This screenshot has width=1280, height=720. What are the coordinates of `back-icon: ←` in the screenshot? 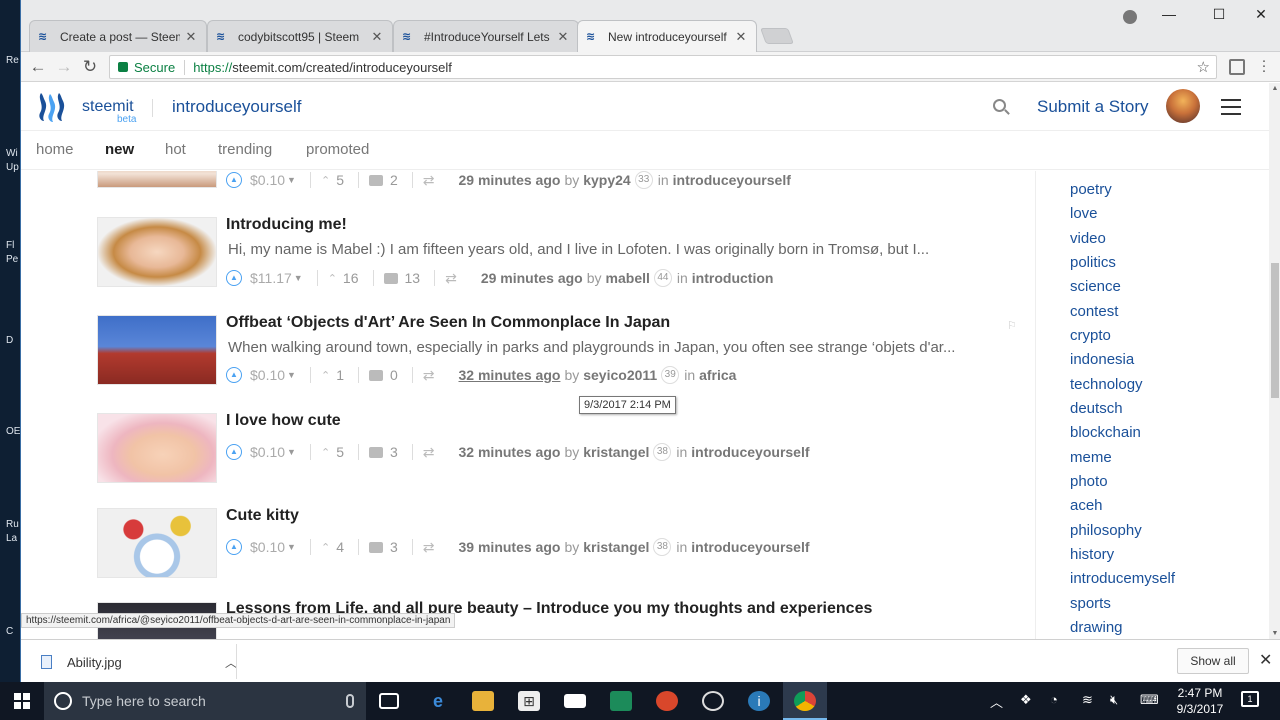 It's located at (38, 67).